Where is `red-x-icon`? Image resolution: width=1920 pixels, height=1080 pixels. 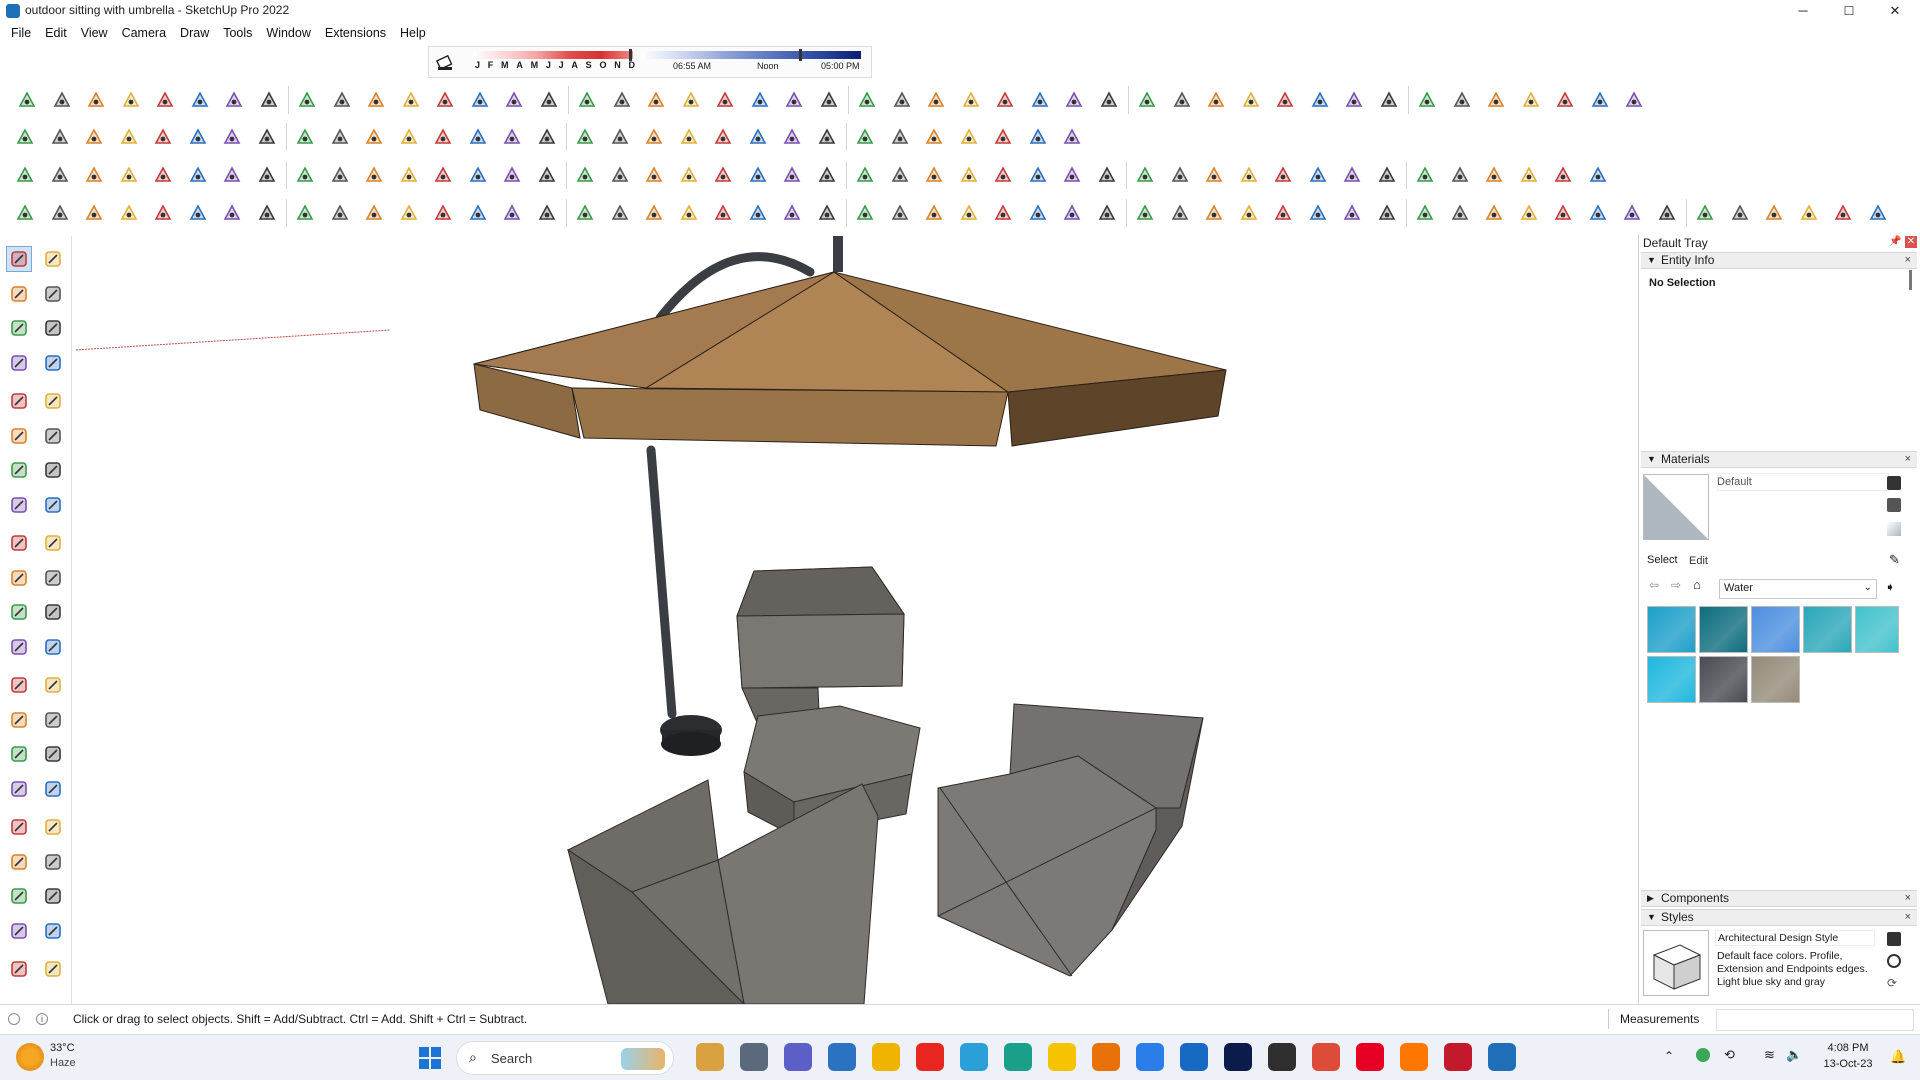 red-x-icon is located at coordinates (1843, 213).